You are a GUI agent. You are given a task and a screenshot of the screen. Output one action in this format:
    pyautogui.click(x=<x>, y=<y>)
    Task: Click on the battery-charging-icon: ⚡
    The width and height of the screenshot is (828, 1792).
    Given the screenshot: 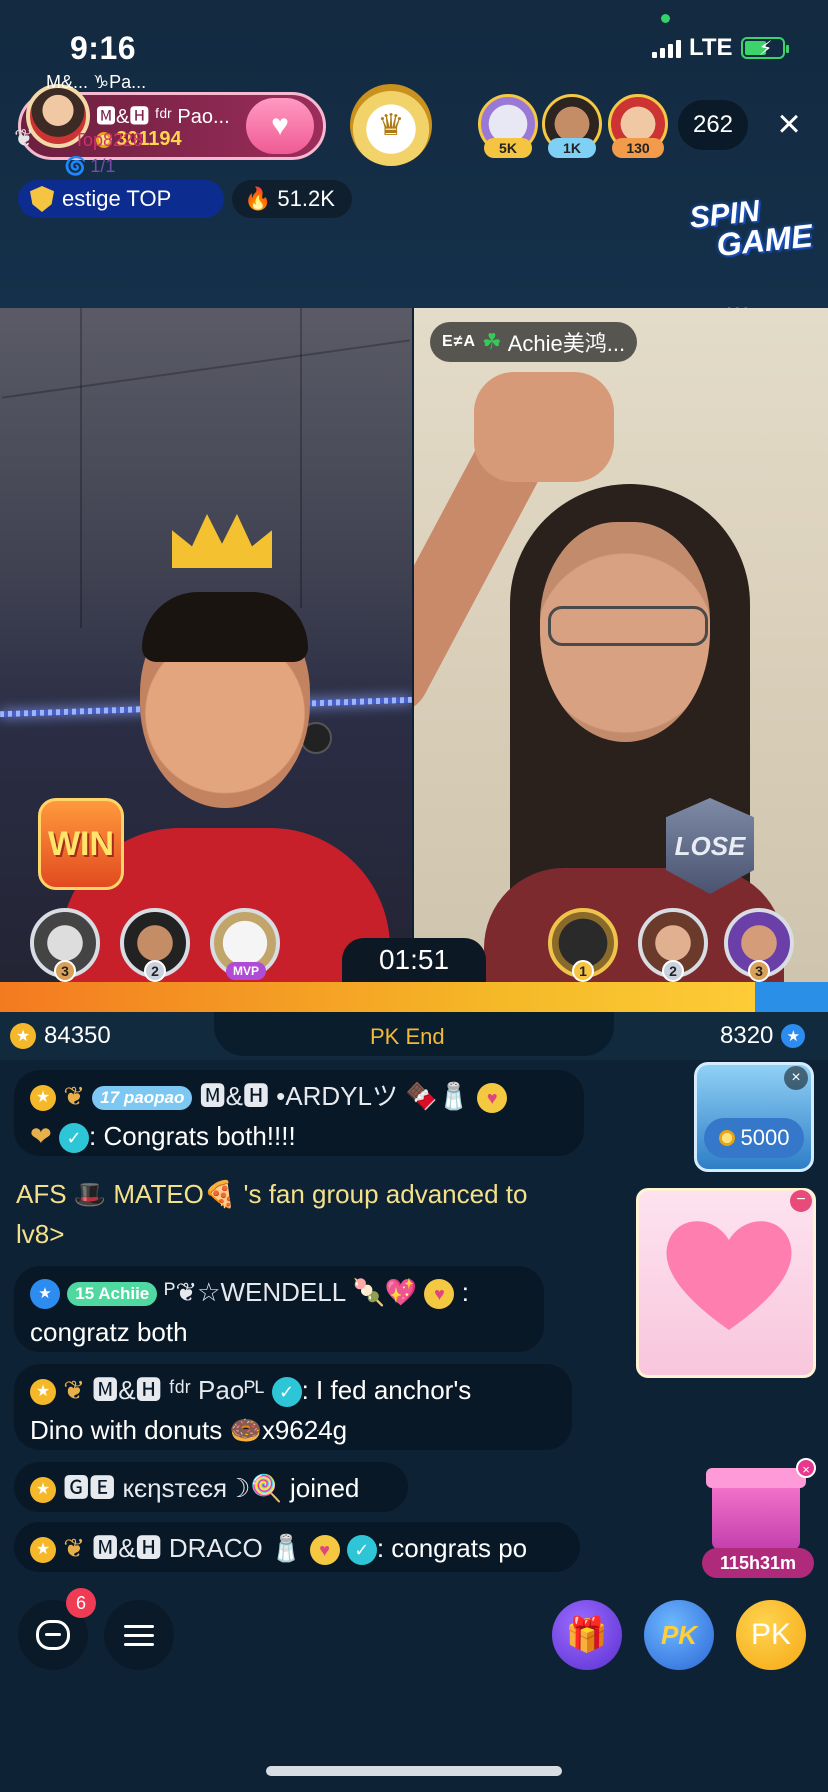 What is the action you would take?
    pyautogui.click(x=764, y=48)
    